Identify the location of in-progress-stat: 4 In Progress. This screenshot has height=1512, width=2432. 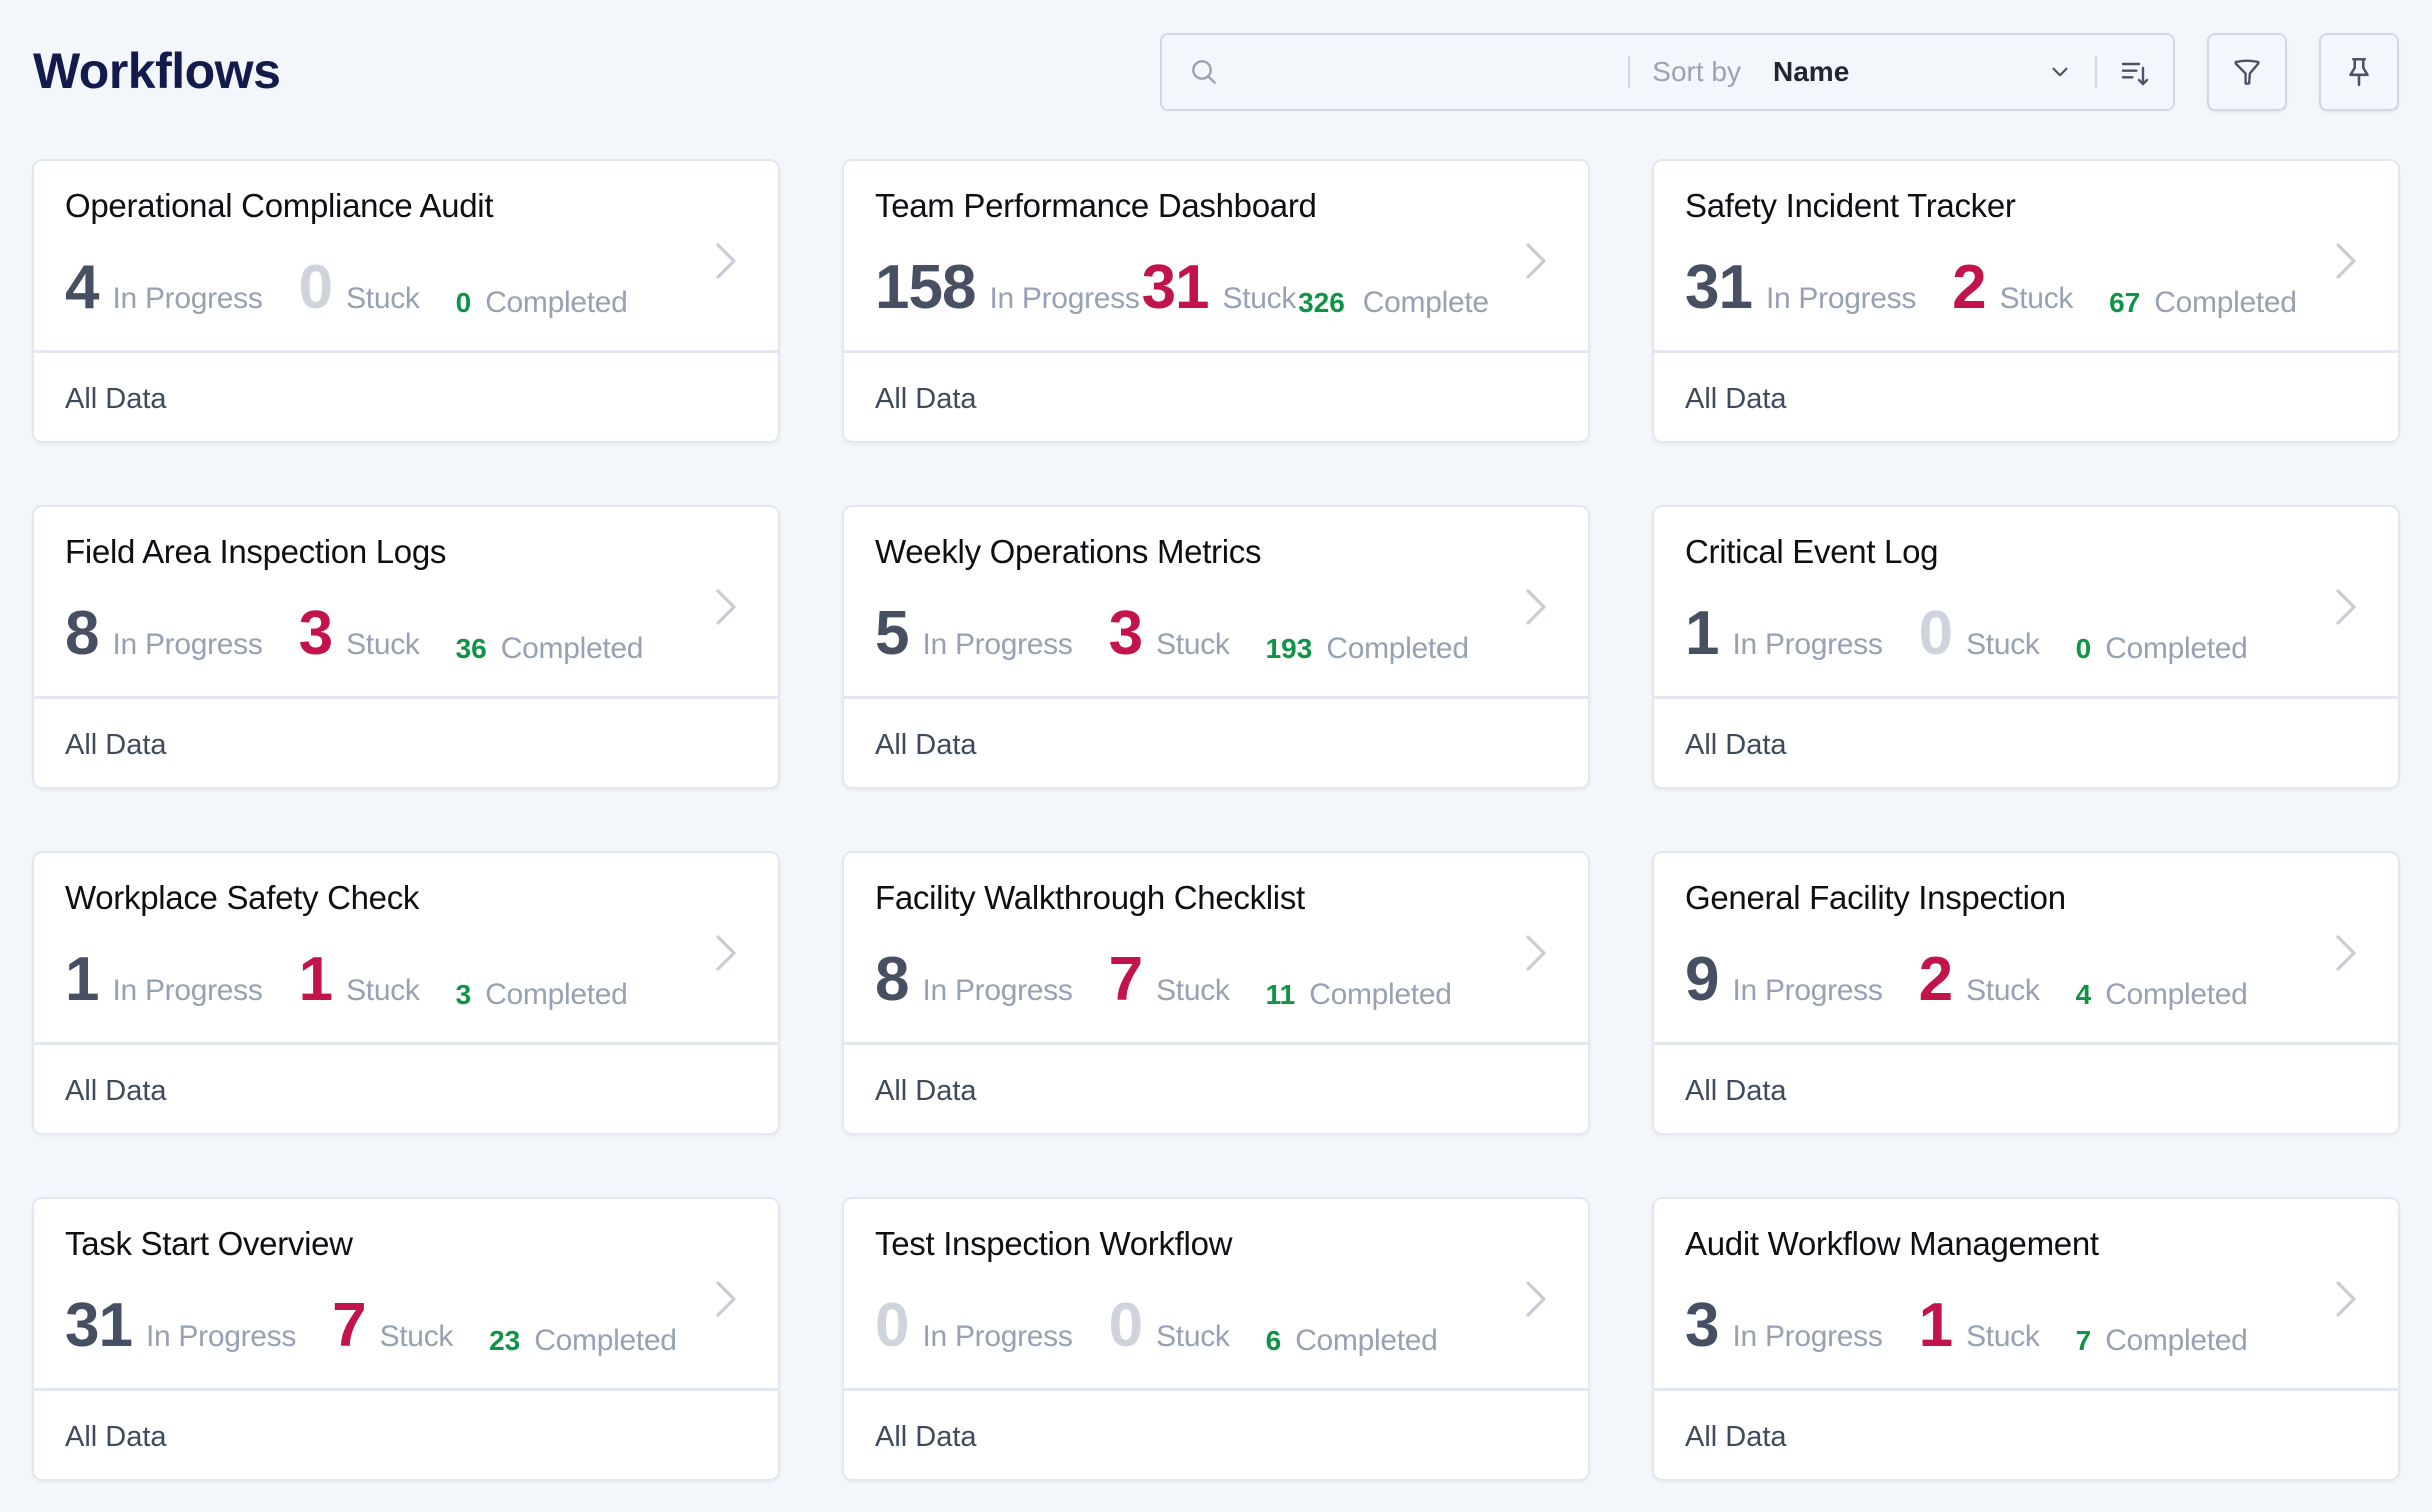
(164, 288).